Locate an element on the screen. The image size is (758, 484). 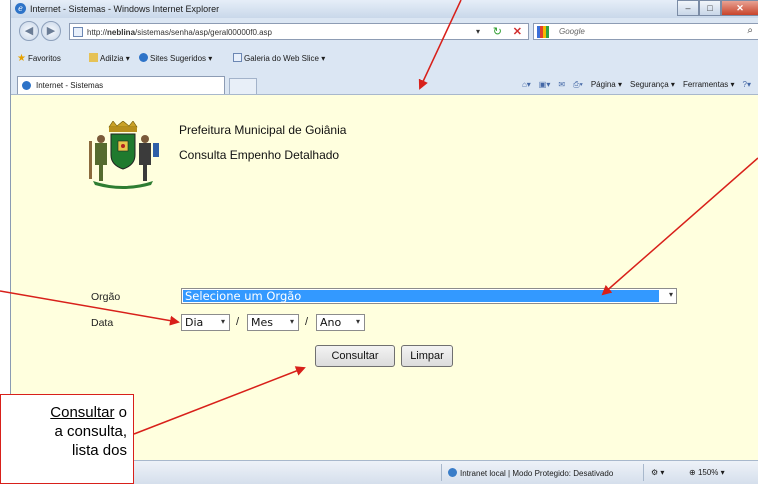
maximize-icon: □ is located at coordinates (710, 8).